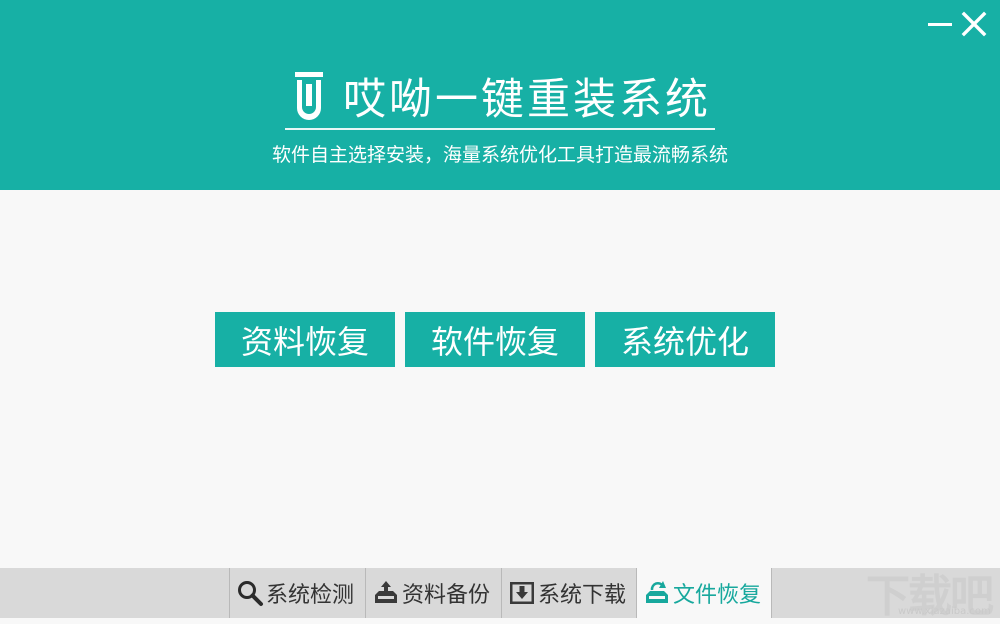 This screenshot has height=624, width=1000. What do you see at coordinates (386, 592) in the screenshot?
I see `tray-upload-icon` at bounding box center [386, 592].